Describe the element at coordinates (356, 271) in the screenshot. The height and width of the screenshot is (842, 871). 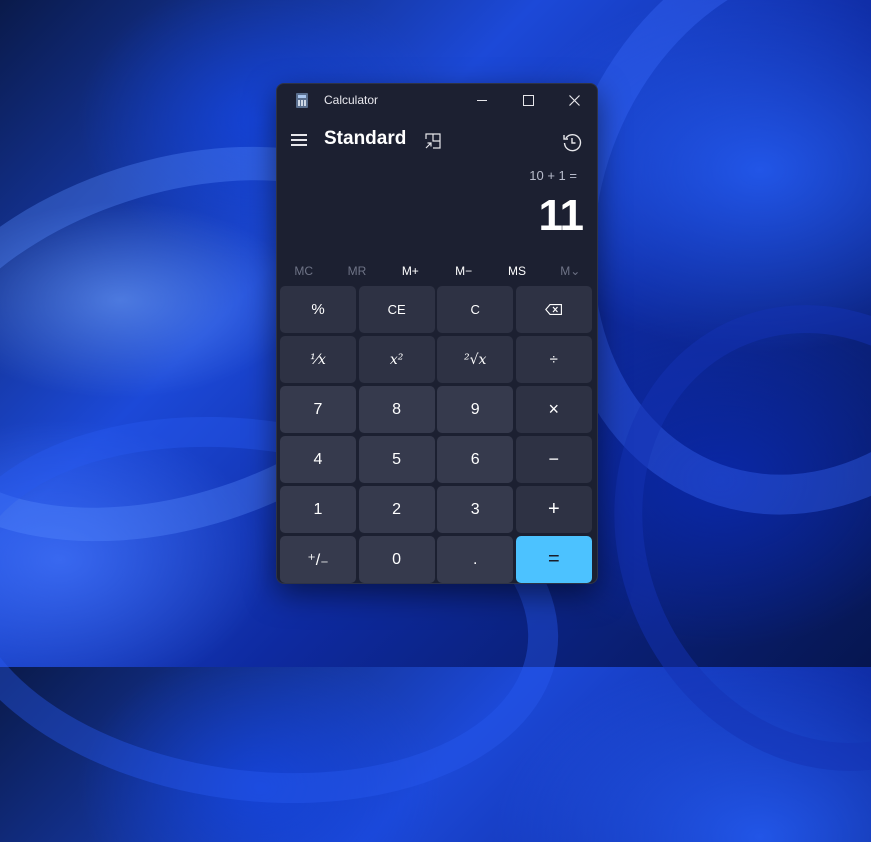
I see `memory-recall-button: MR` at that location.